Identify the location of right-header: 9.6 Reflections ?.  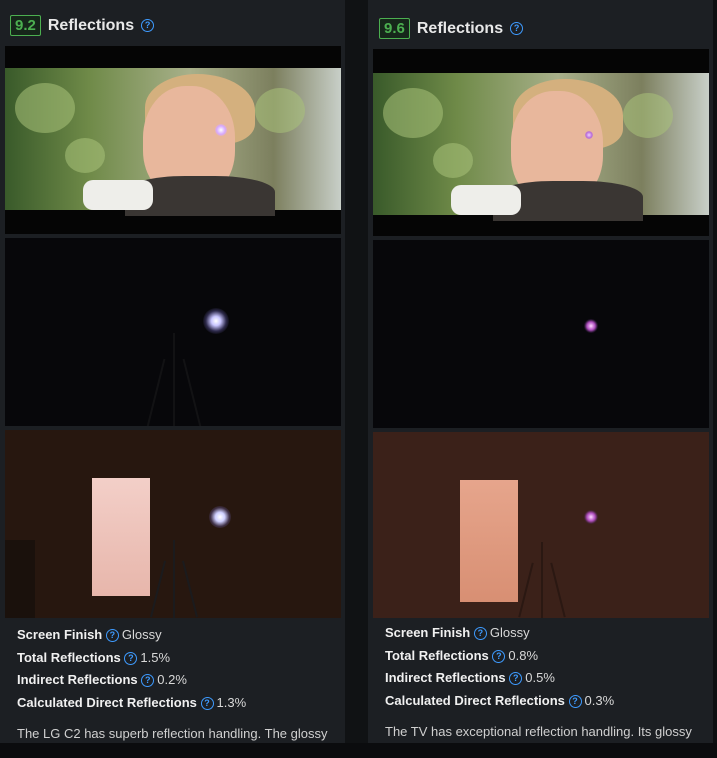
(451, 28).